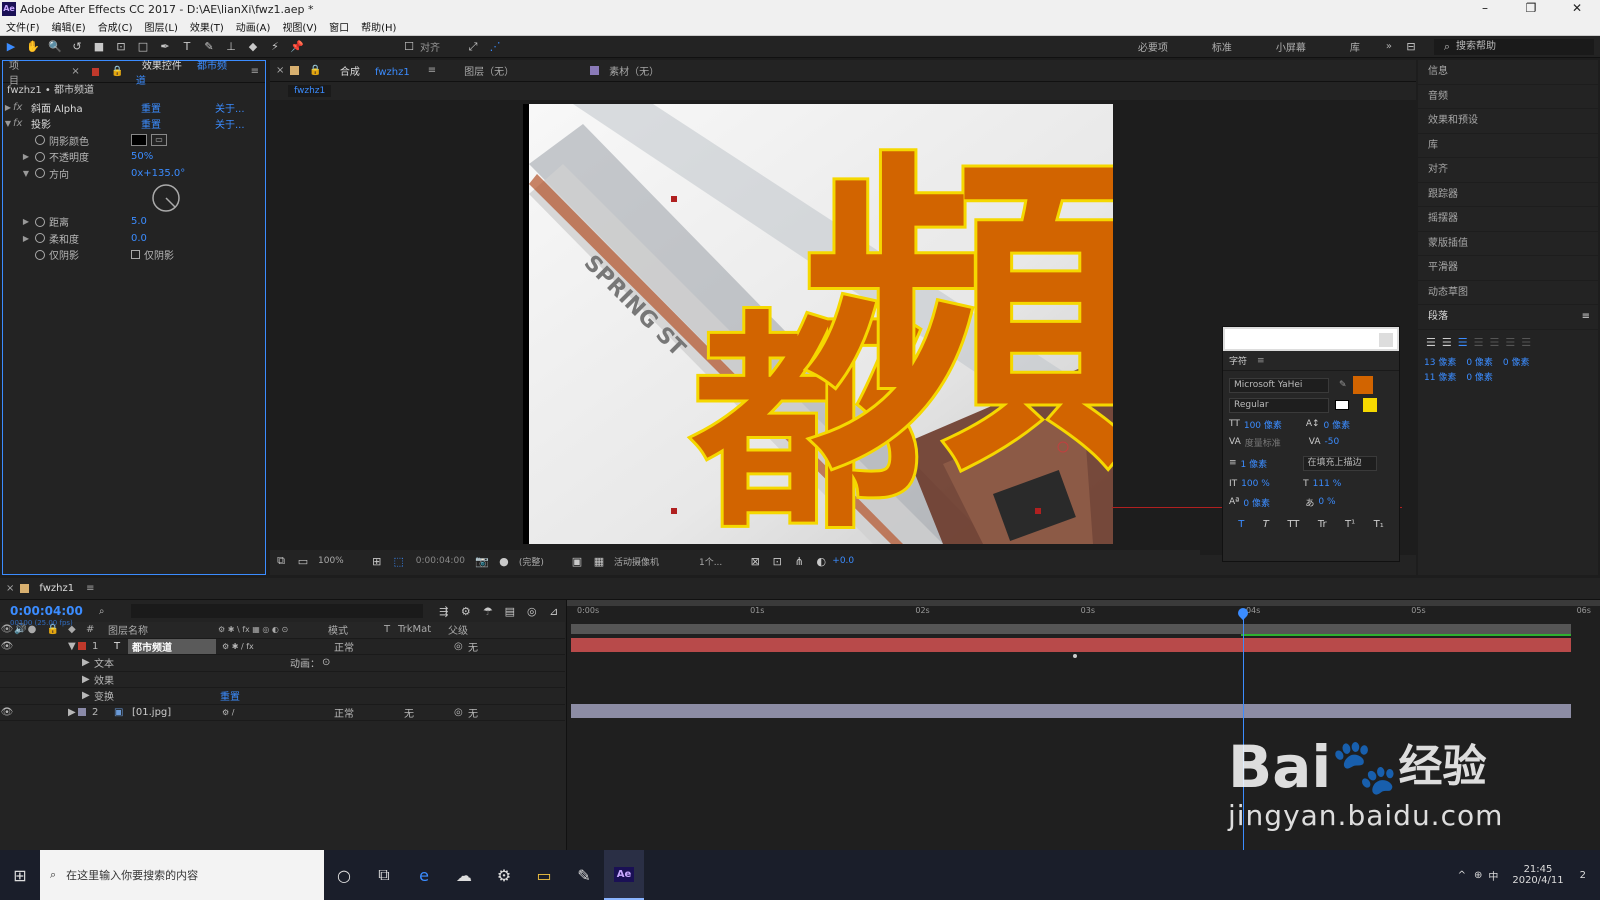  I want to click on panel-libraries: 库, so click(1508, 146).